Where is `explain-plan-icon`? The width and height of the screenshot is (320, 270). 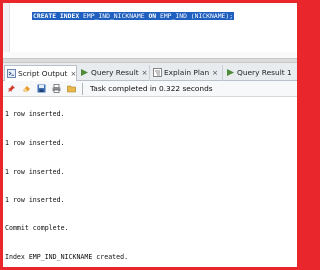 explain-plan-icon is located at coordinates (157, 72).